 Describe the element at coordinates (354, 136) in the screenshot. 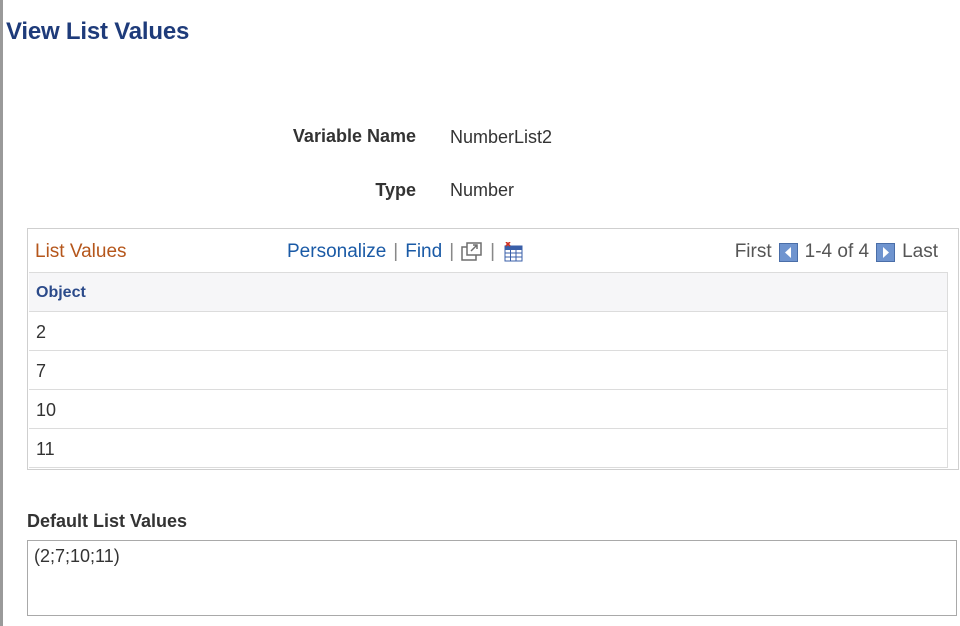

I see `variable-name-label: Variable Name` at that location.